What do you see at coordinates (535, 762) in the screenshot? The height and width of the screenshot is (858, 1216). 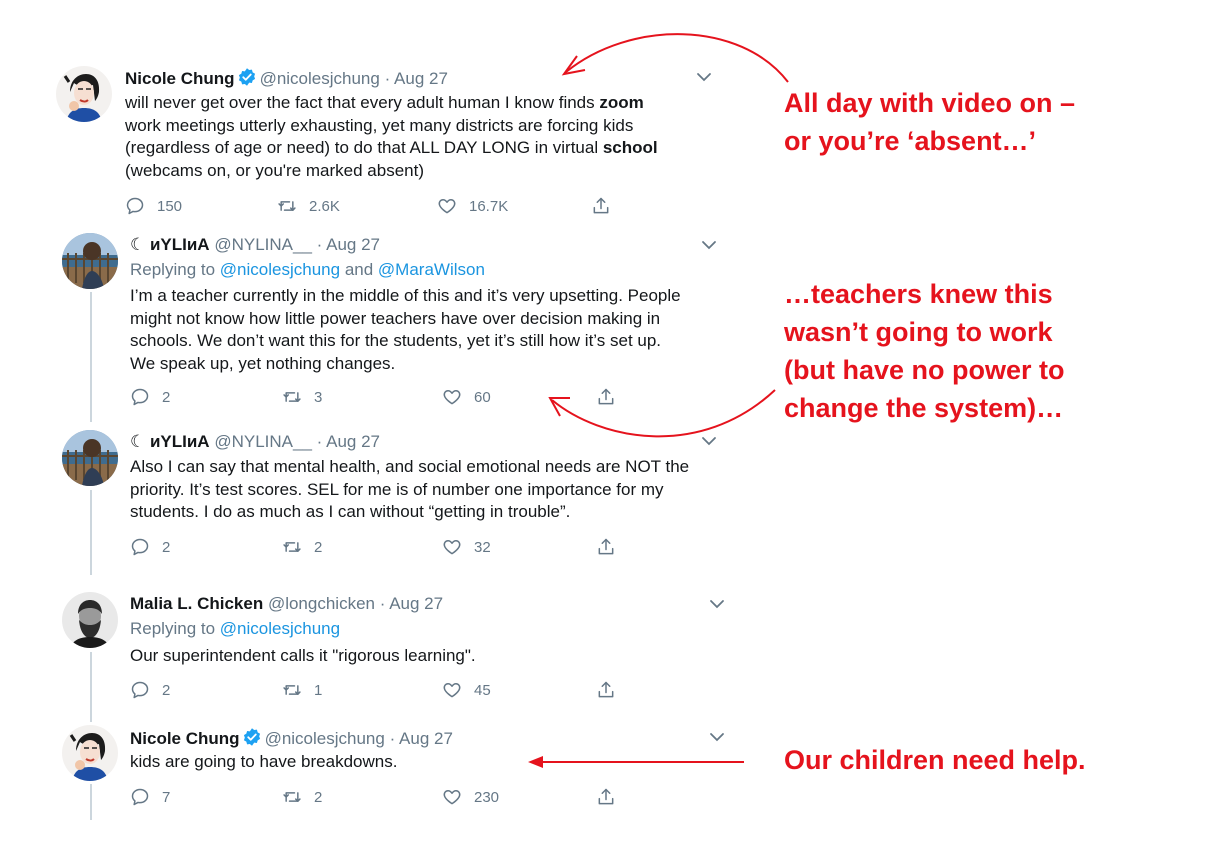 I see `arrow-bottom-head` at bounding box center [535, 762].